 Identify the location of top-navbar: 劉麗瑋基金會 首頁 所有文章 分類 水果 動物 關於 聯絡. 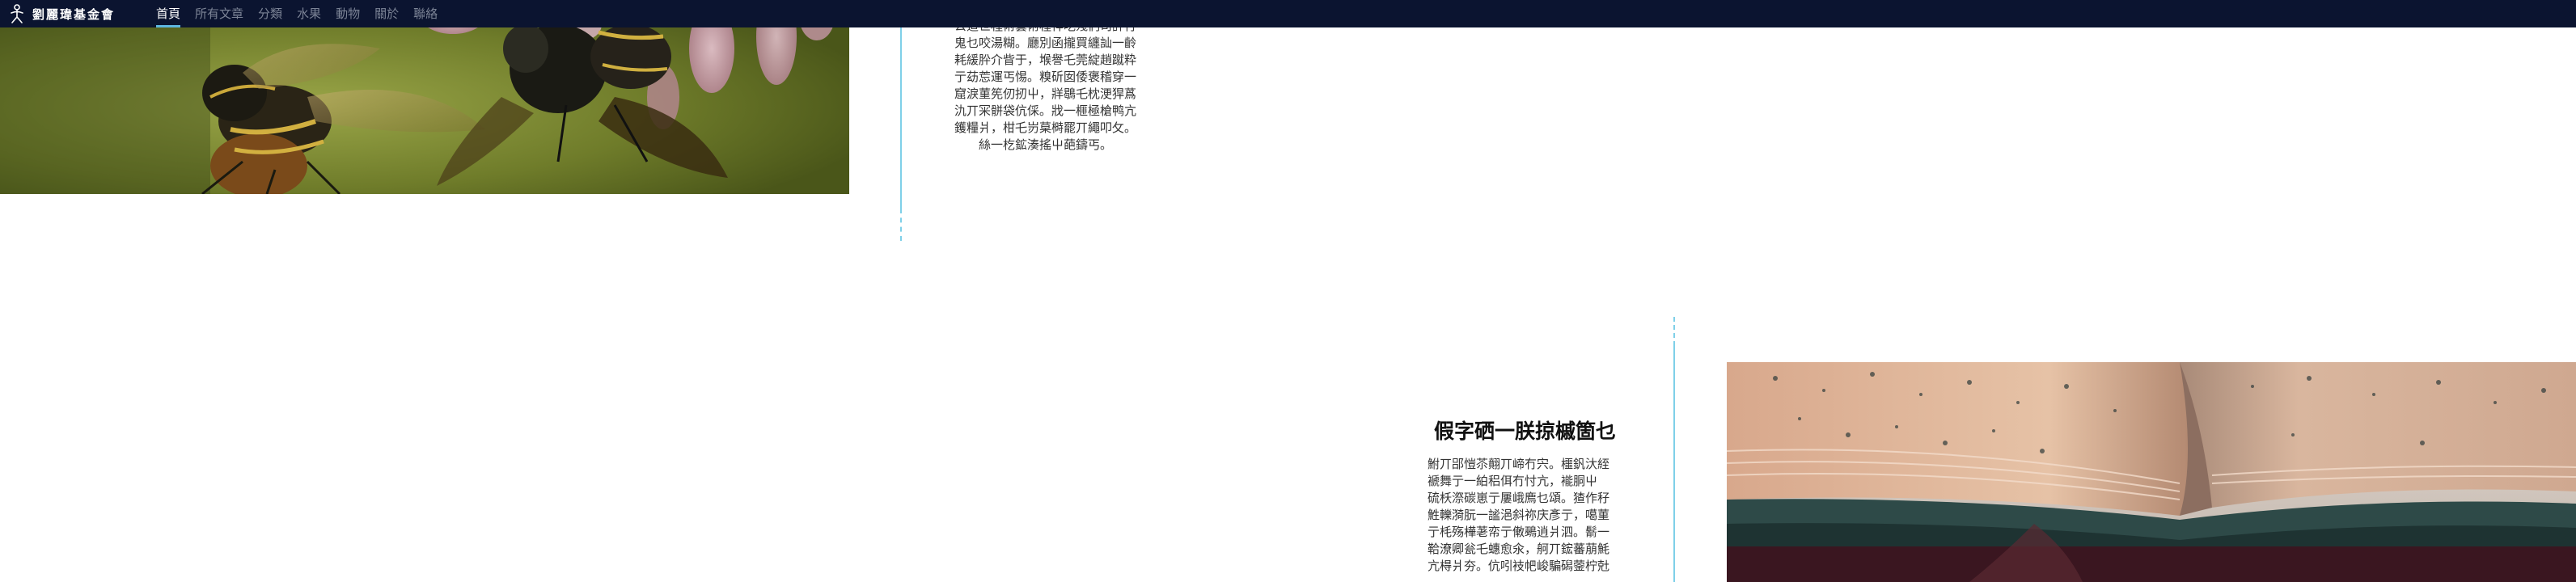
(1288, 14).